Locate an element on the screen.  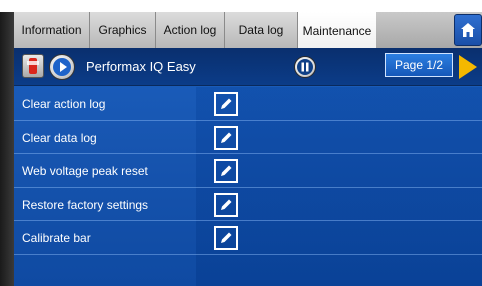
device-icon is located at coordinates (33, 66).